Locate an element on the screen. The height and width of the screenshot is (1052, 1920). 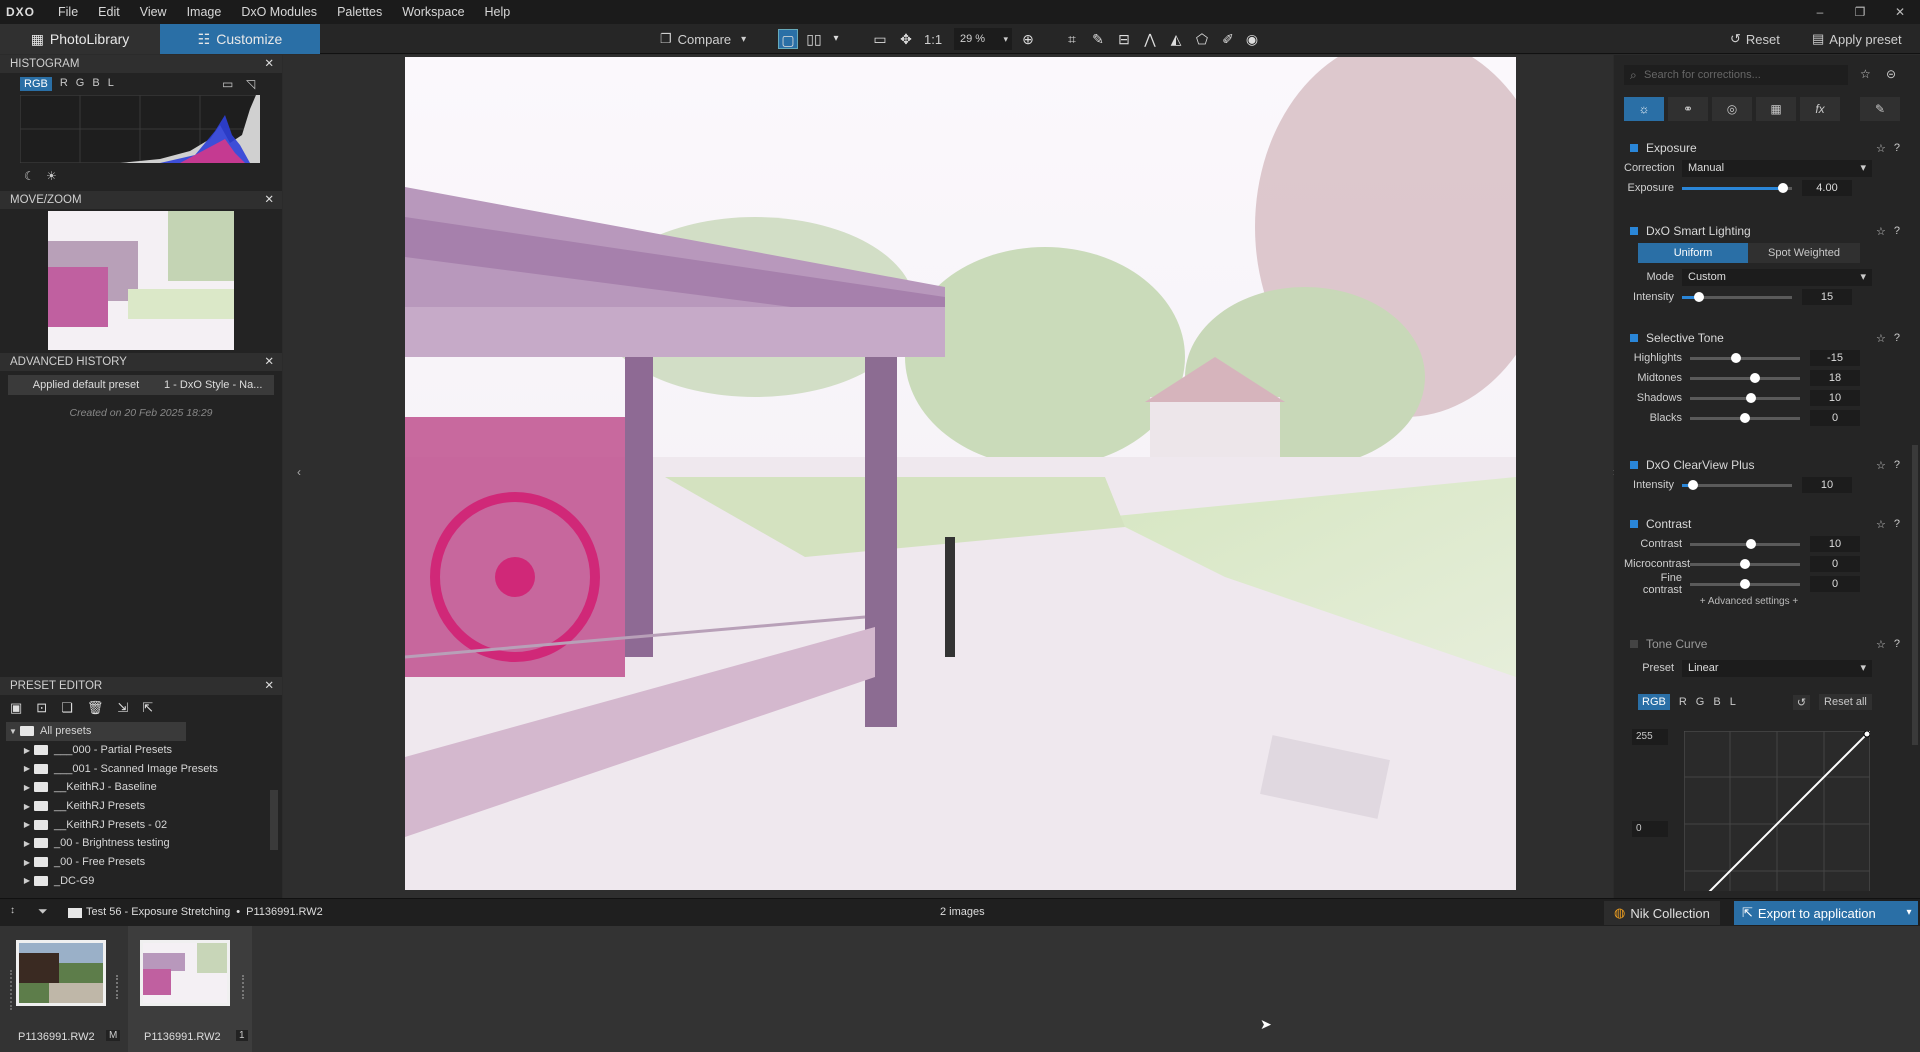
expanded-icon: ▼ is located at coordinates (13, 731).